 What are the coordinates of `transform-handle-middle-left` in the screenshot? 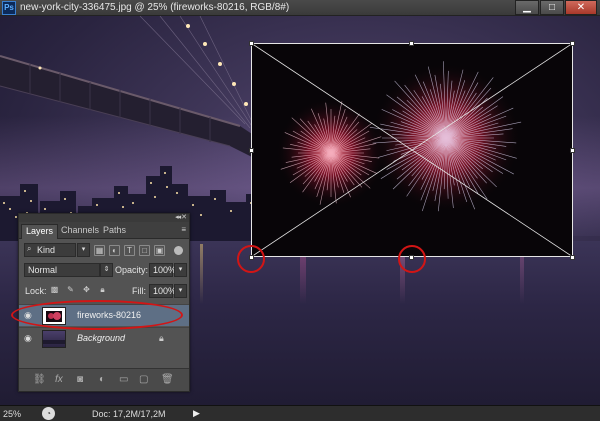 It's located at (251, 150).